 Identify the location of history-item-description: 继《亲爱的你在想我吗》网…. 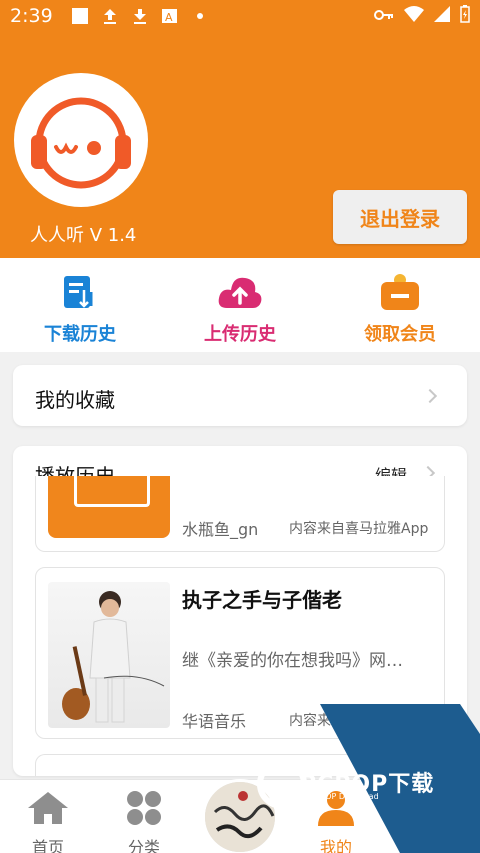
(292, 661).